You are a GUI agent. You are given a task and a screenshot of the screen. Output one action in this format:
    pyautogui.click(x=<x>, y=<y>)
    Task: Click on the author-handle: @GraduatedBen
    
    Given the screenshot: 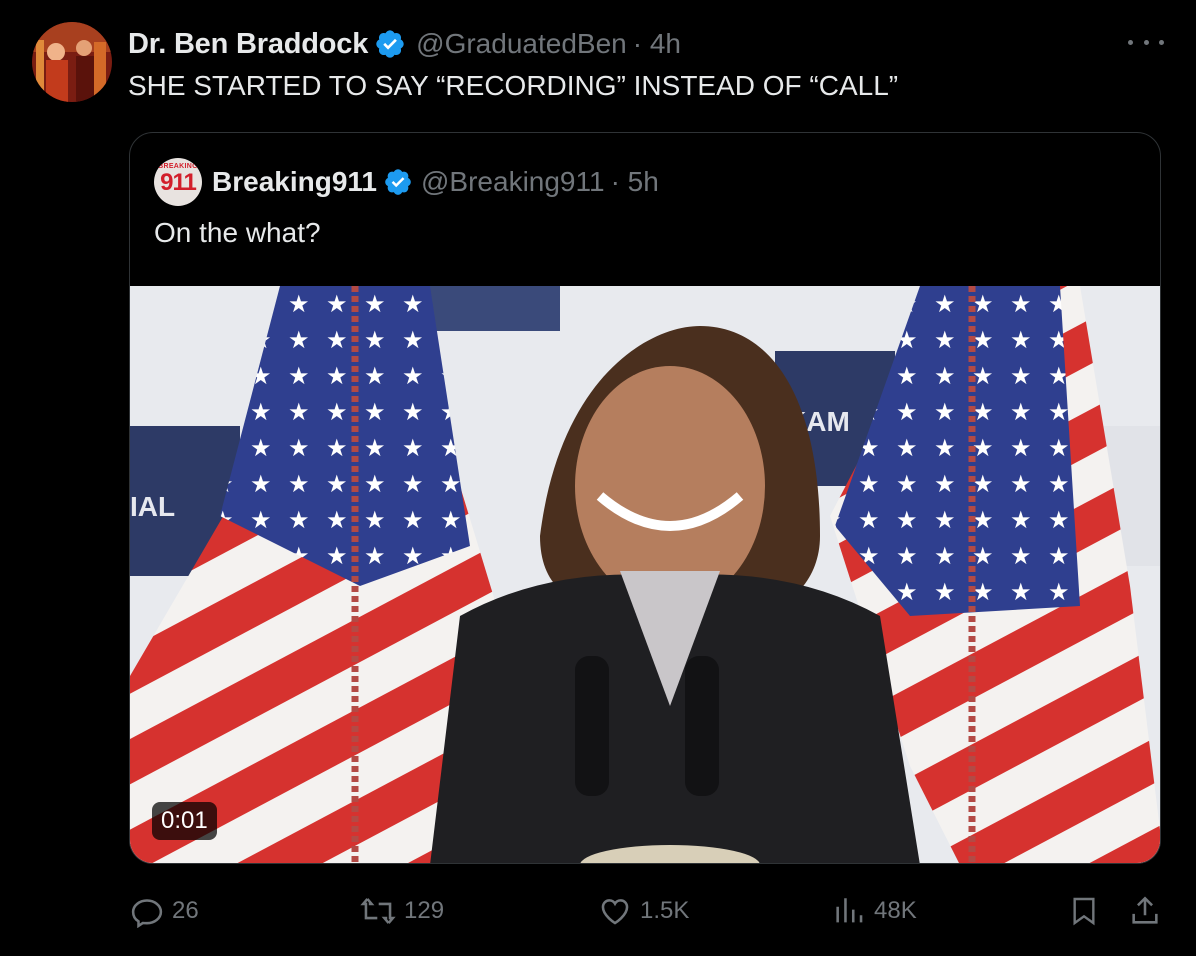 What is the action you would take?
    pyautogui.click(x=521, y=44)
    